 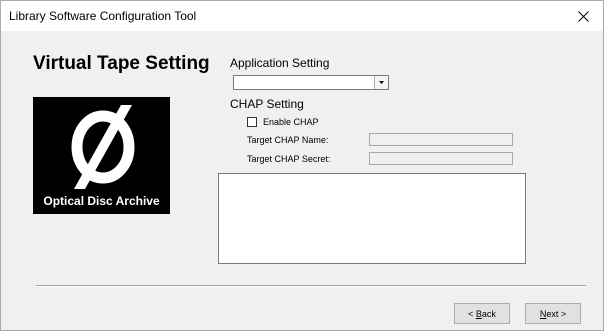 I want to click on footer-divider, so click(x=311, y=286).